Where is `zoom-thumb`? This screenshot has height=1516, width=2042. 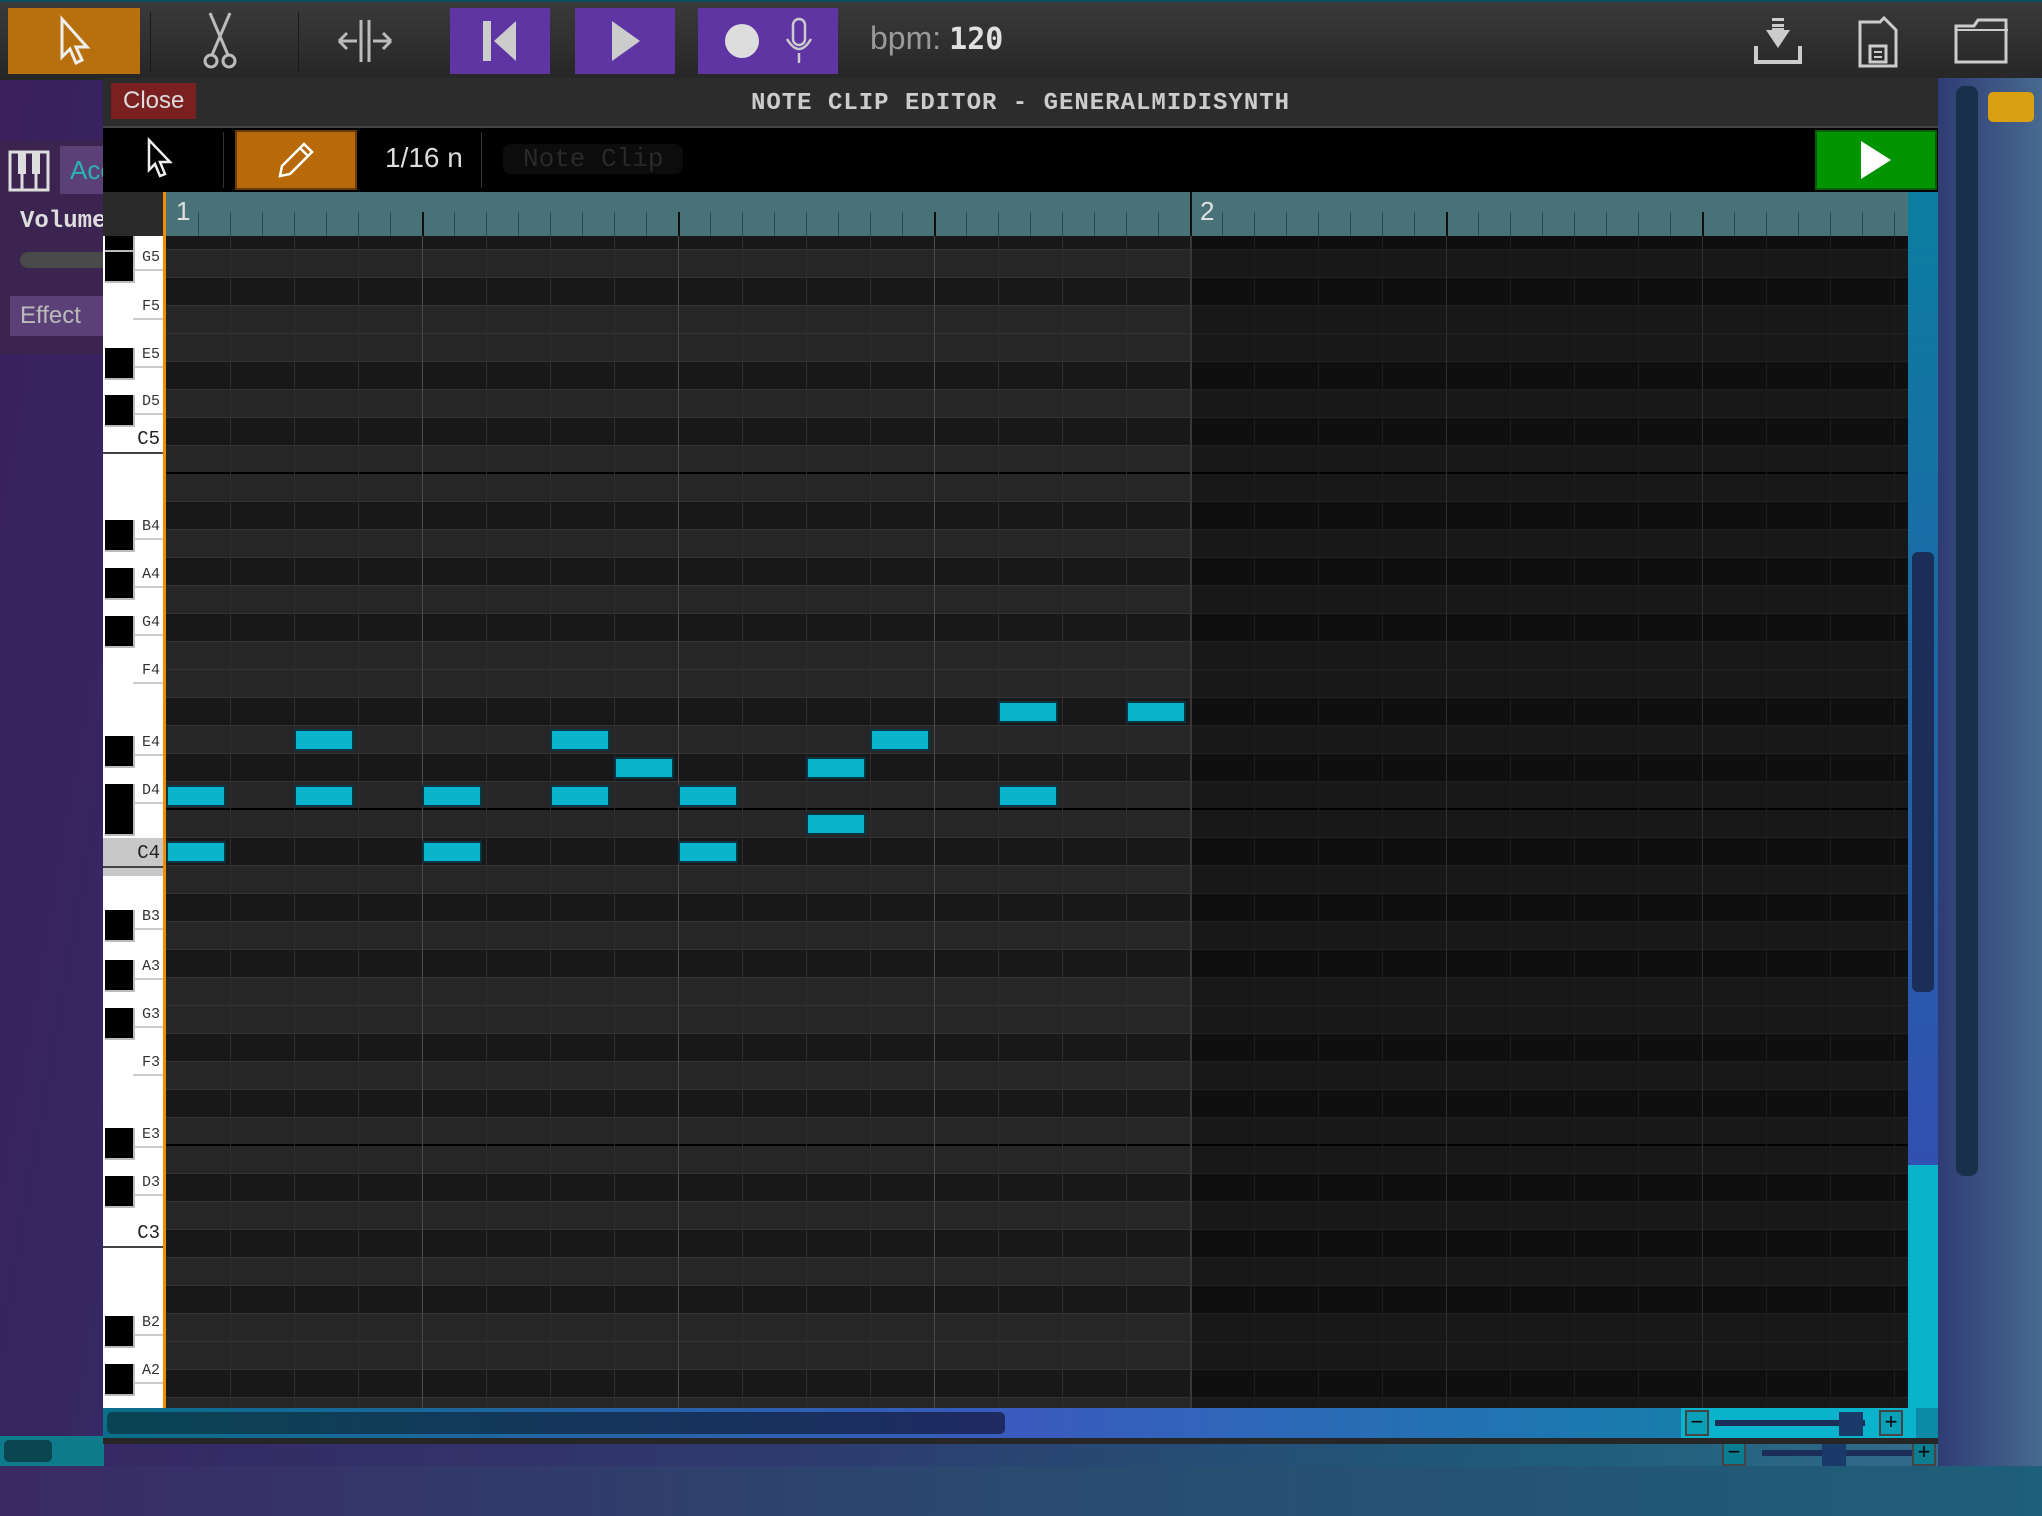 zoom-thumb is located at coordinates (1851, 1424).